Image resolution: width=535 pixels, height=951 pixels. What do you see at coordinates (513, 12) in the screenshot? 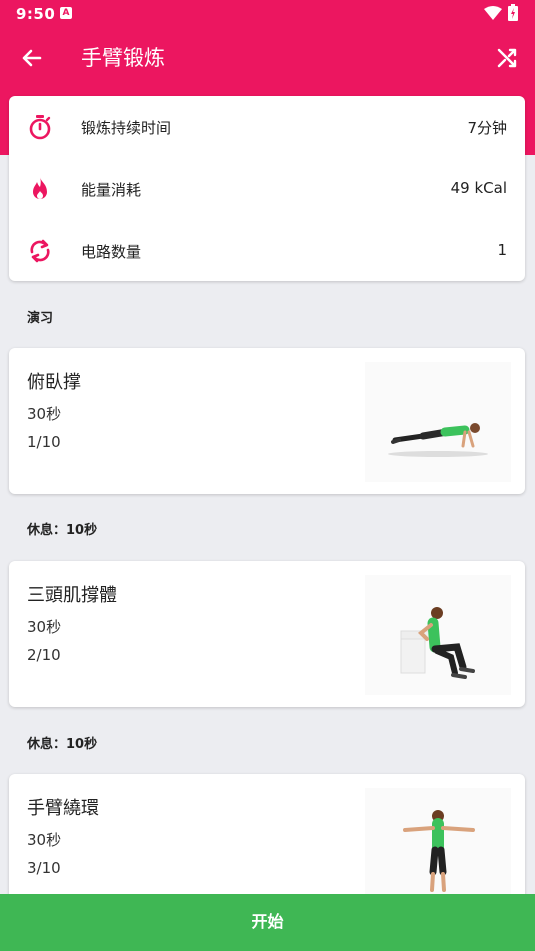
I see `battery-icon` at bounding box center [513, 12].